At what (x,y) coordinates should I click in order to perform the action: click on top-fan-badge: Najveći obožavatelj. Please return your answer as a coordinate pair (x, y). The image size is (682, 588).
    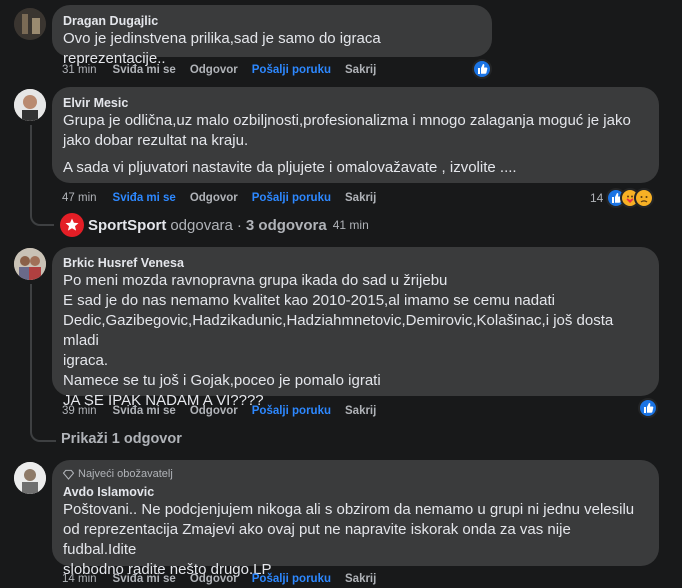
    Looking at the image, I should click on (355, 474).